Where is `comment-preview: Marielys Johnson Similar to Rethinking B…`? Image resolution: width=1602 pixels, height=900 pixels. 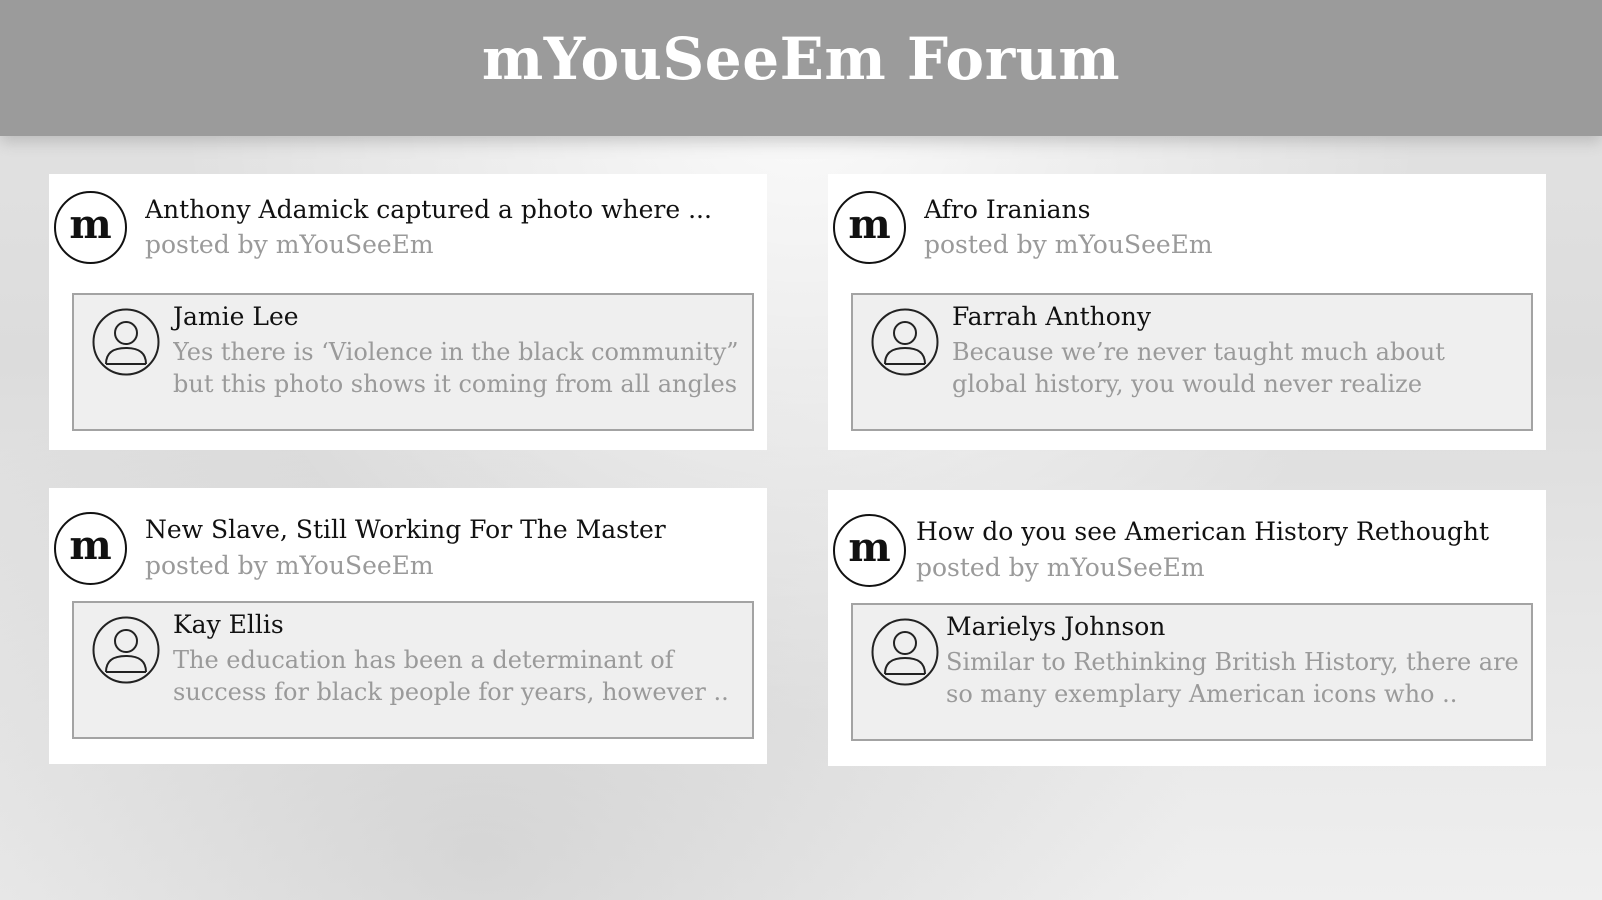
comment-preview: Marielys Johnson Similar to Rethinking B… is located at coordinates (1192, 672).